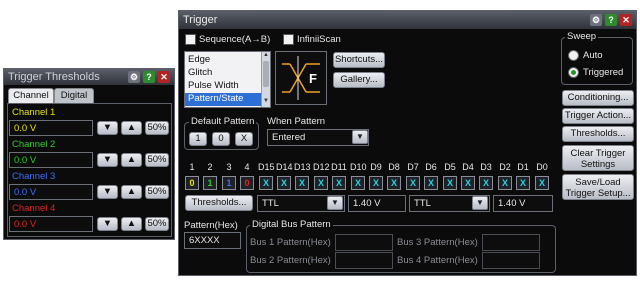  What do you see at coordinates (157, 192) in the screenshot?
I see `channel-3-50pct-button: 50%` at bounding box center [157, 192].